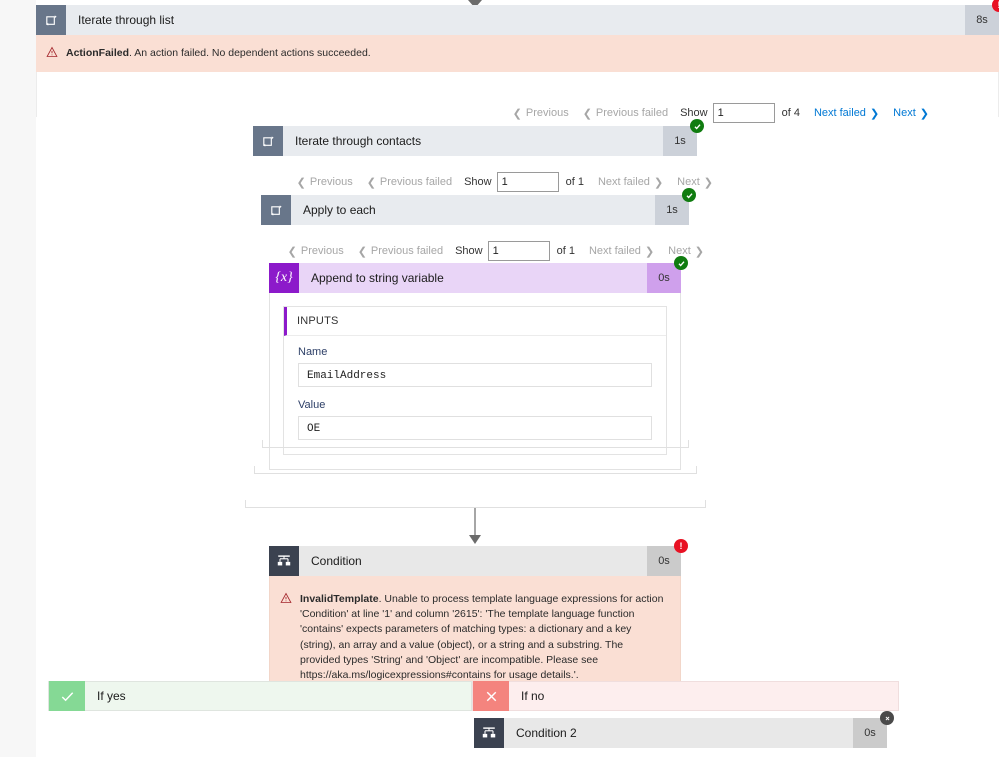  Describe the element at coordinates (260, 696) in the screenshot. I see `branch-if-yes: If yes` at that location.